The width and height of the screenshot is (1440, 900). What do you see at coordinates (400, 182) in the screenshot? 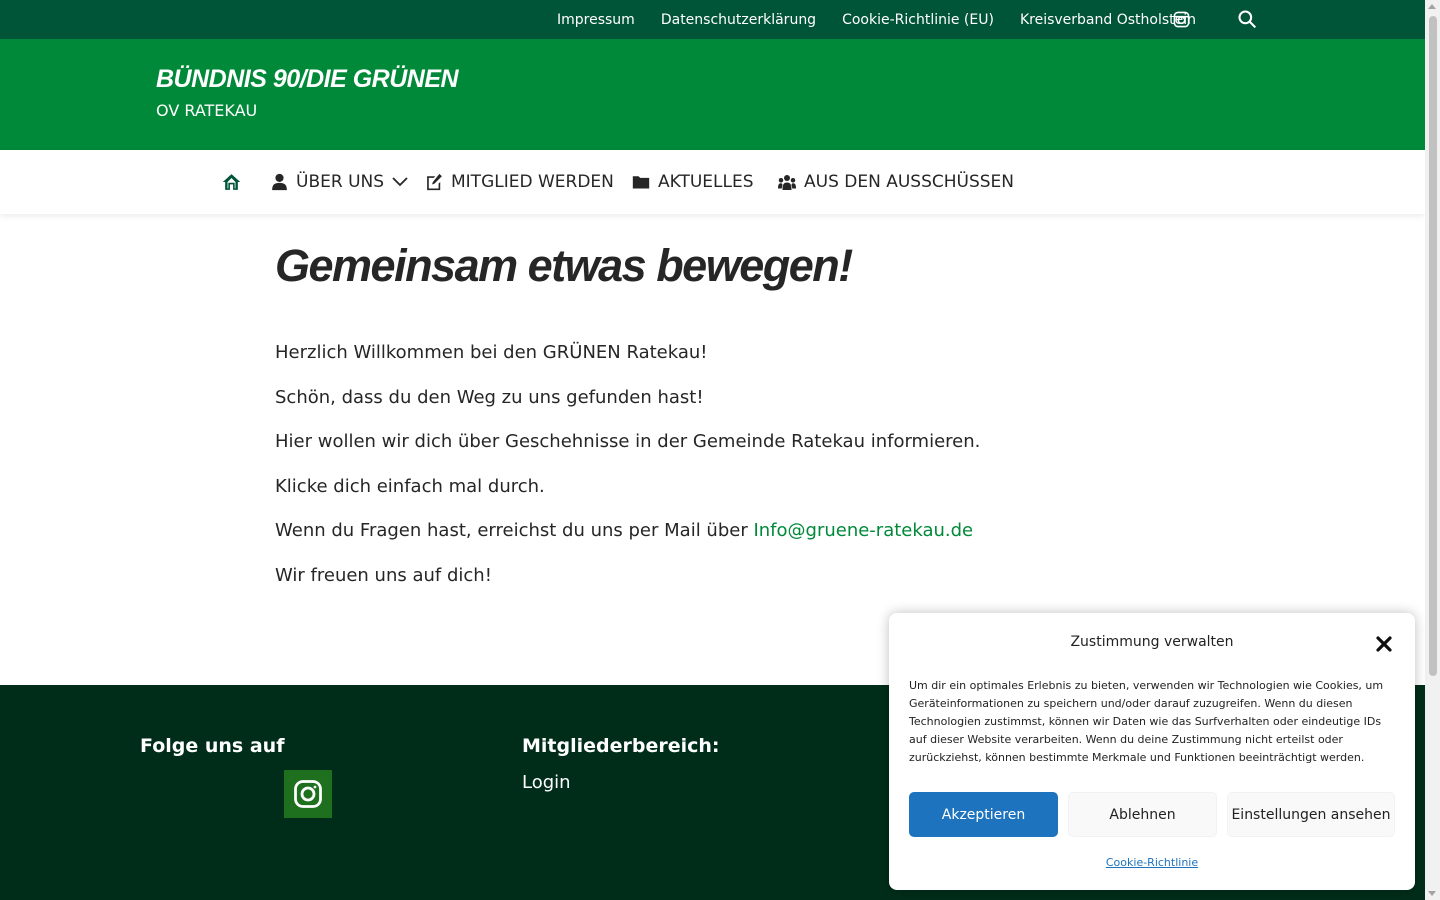
I see `chevron-down-icon` at bounding box center [400, 182].